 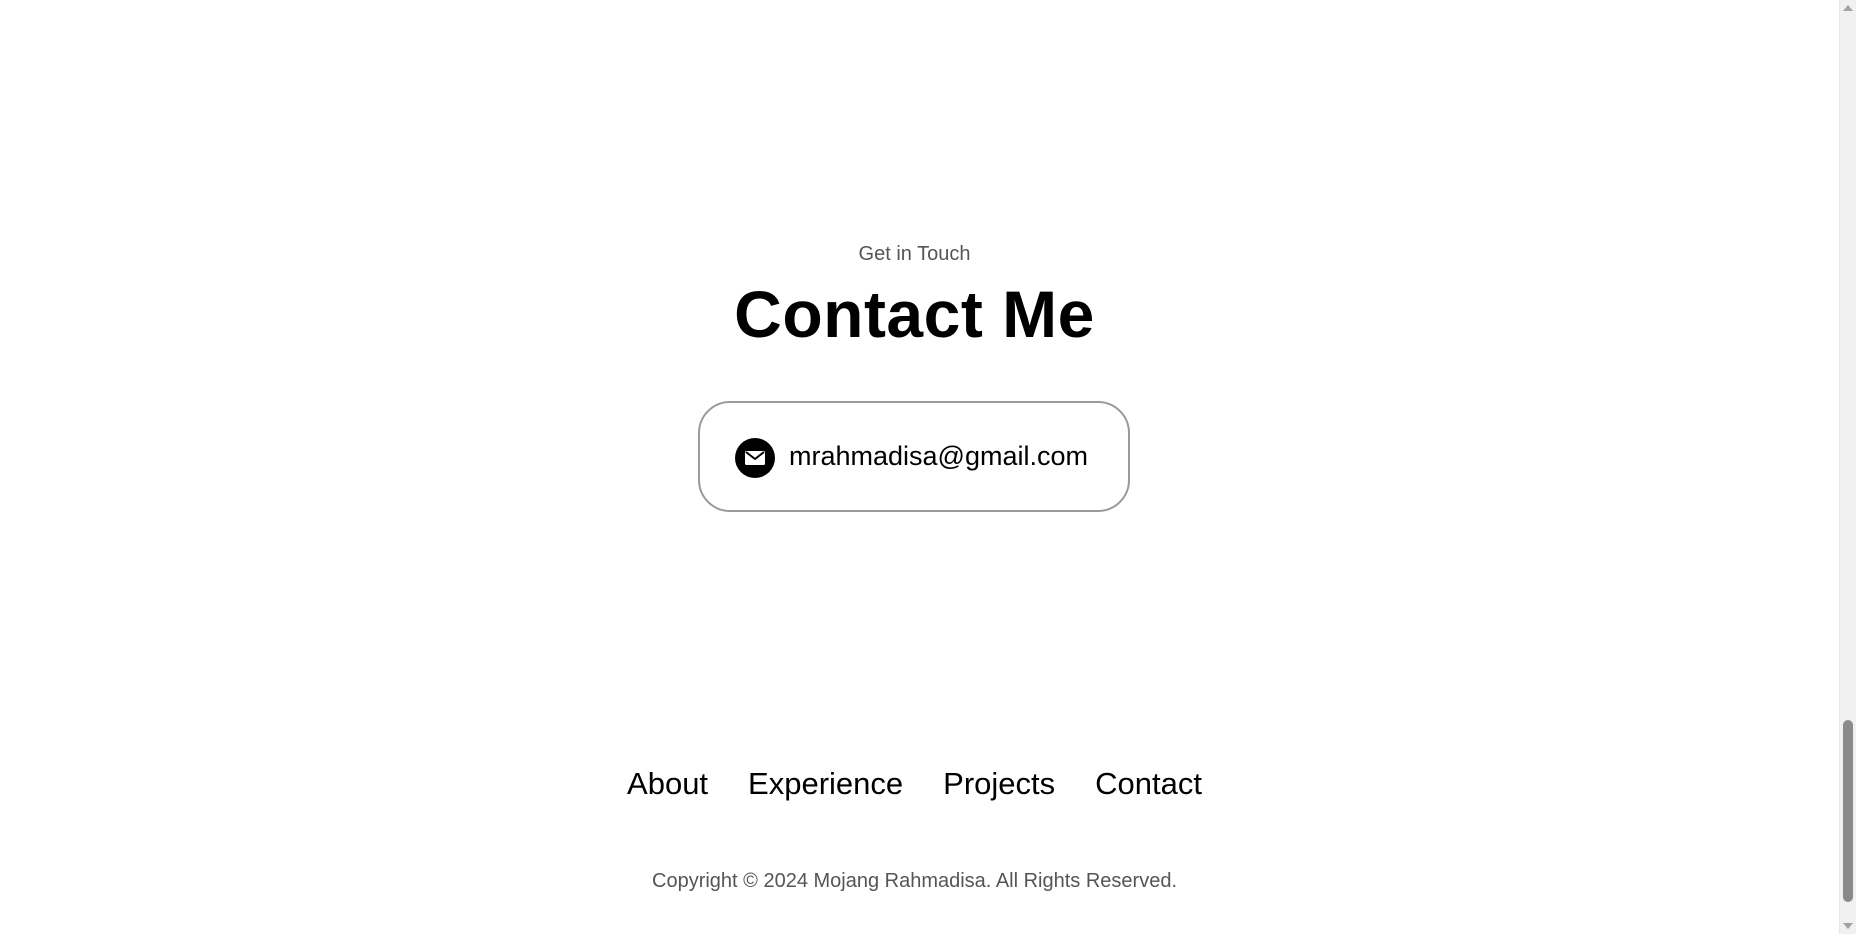 What do you see at coordinates (999, 784) in the screenshot?
I see `footer-link-projects: Projects` at bounding box center [999, 784].